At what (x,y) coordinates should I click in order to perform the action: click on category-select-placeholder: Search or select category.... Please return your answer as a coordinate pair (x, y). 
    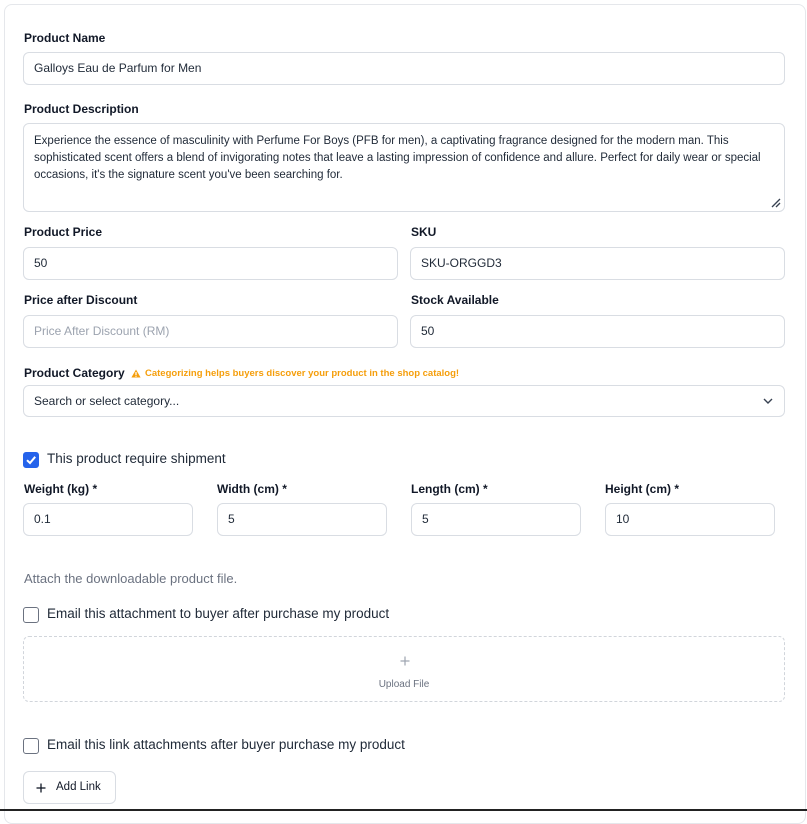
    Looking at the image, I should click on (107, 401).